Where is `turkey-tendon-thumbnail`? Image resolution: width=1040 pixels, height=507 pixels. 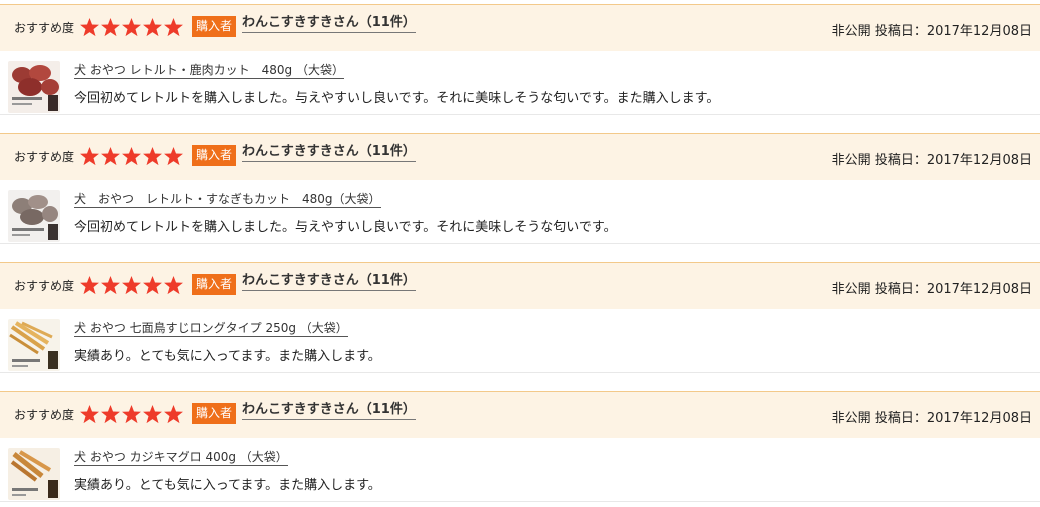 turkey-tendon-thumbnail is located at coordinates (34, 345).